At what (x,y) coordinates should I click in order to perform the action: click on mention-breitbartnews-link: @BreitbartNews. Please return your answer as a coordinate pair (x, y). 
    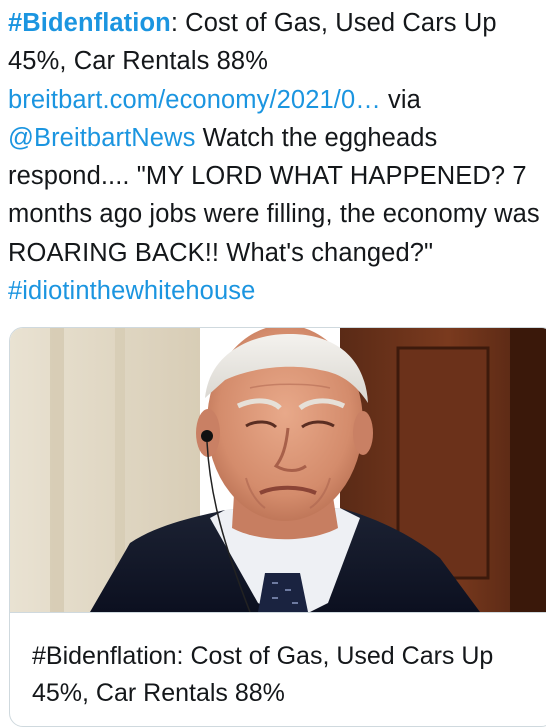
    Looking at the image, I should click on (101, 138).